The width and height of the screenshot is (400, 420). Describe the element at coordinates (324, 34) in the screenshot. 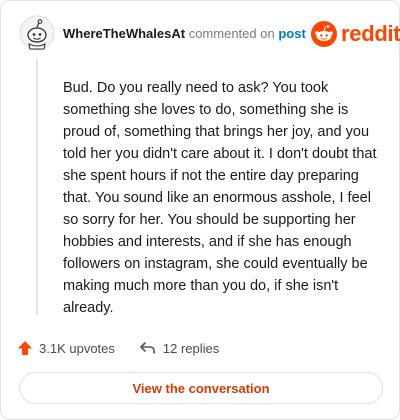

I see `reddit-alien-icon` at that location.